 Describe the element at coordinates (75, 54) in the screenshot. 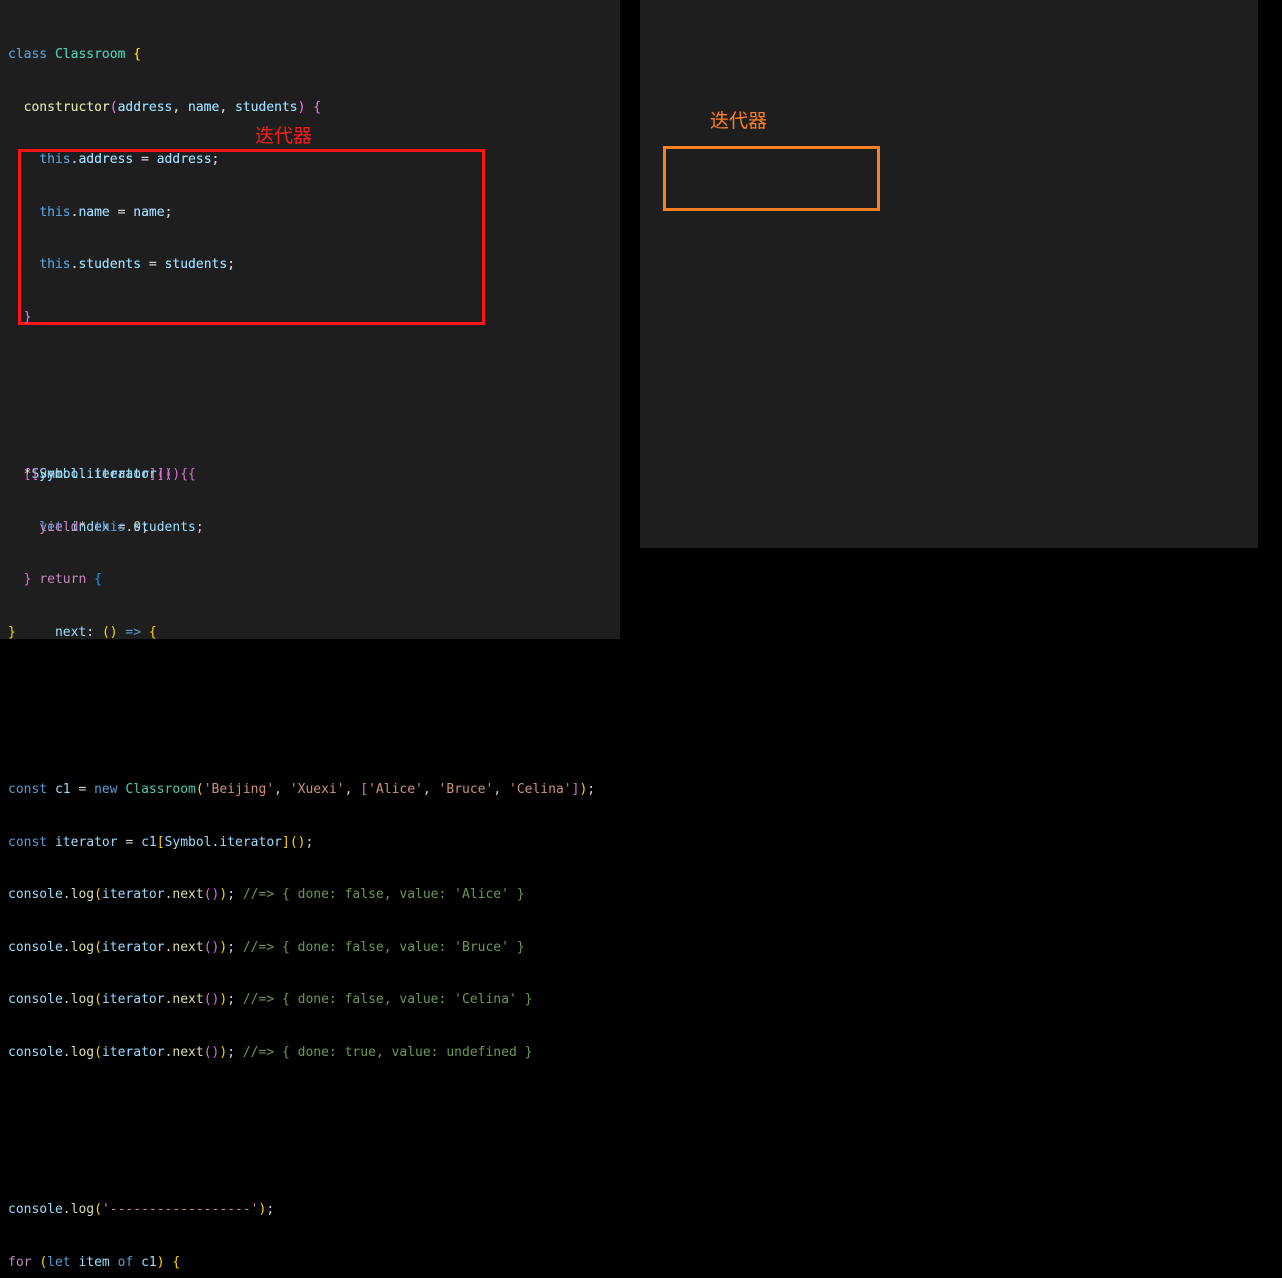

I see `code-line: class Classroom {` at that location.